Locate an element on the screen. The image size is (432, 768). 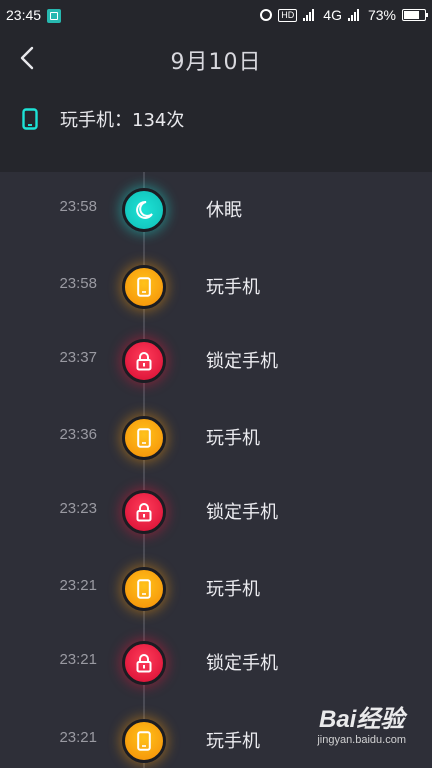
timeline-entry: 23:36 玩手机 is located at coordinates (216, 438).